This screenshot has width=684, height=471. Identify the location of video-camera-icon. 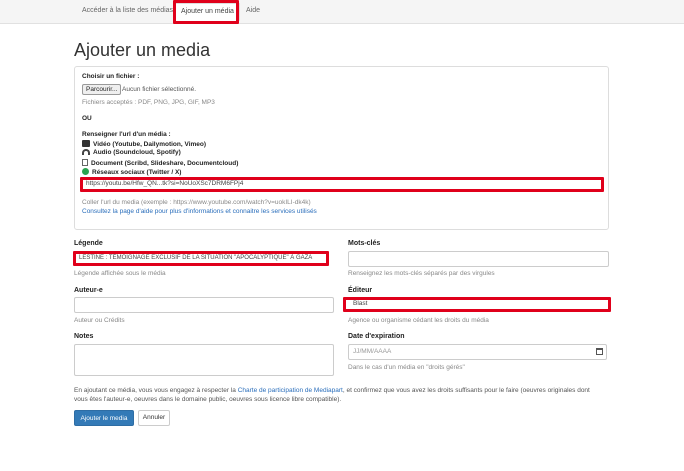
(86, 143).